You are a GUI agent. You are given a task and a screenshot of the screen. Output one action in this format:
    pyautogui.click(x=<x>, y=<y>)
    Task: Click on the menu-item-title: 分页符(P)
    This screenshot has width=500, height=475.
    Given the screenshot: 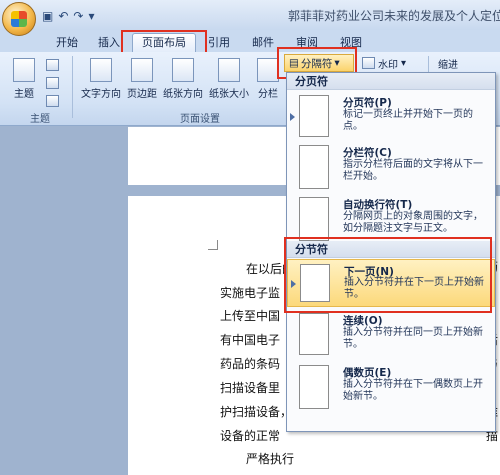 What is the action you would take?
    pyautogui.click(x=367, y=103)
    